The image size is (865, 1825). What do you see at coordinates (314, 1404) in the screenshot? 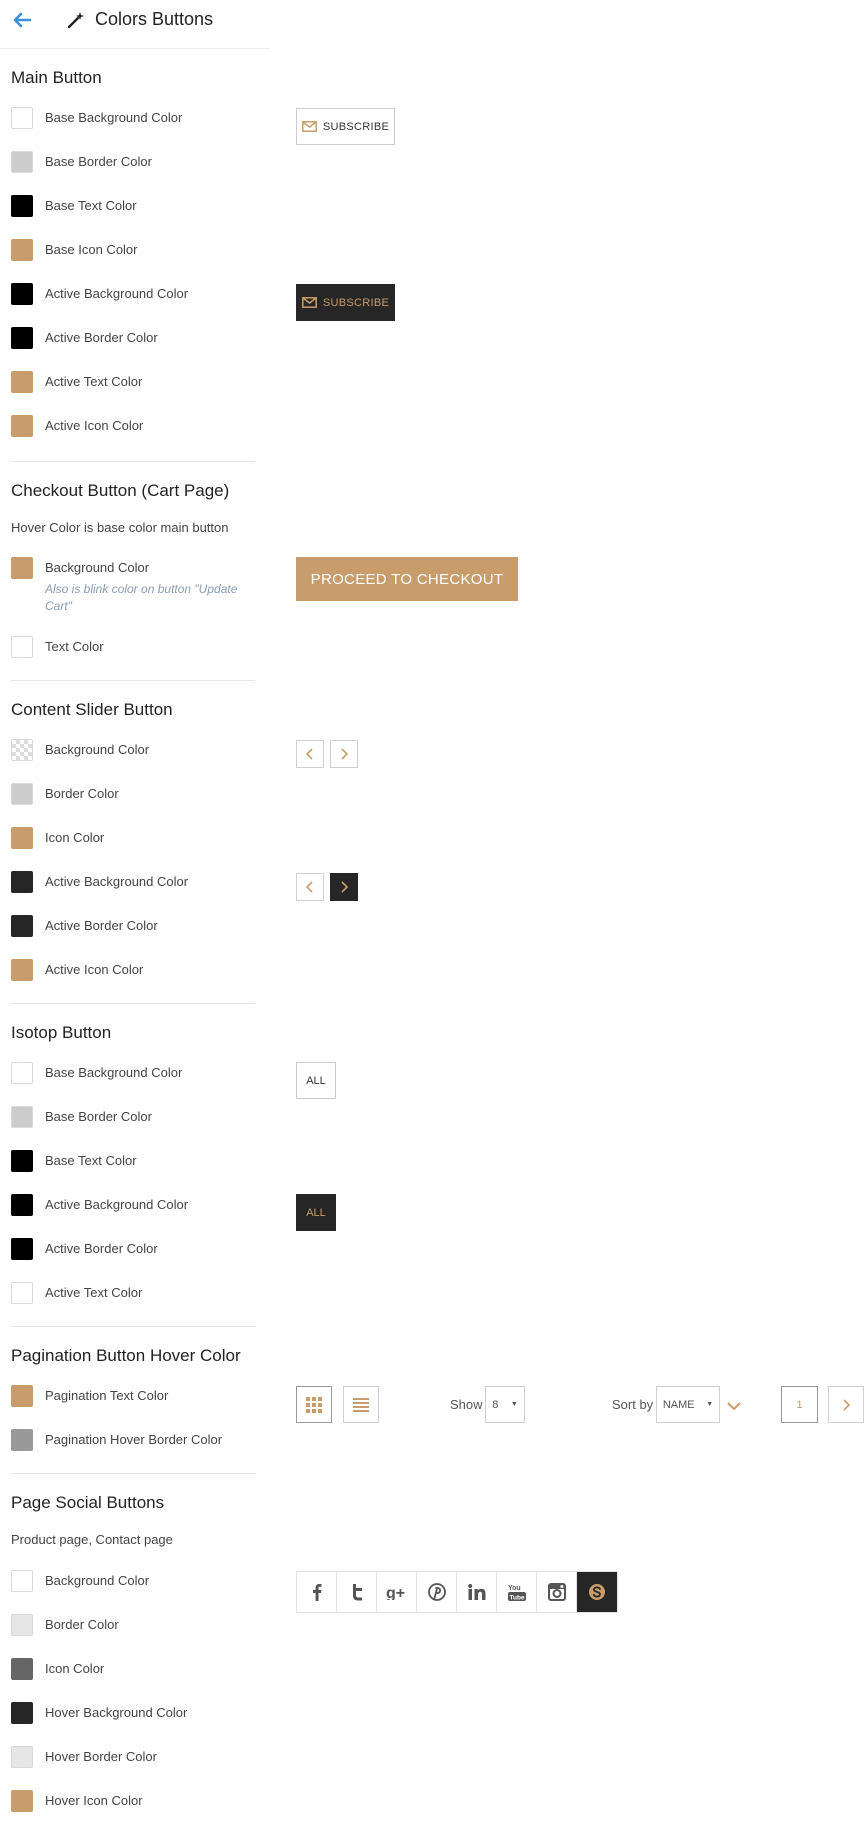
I see `grid-view-button` at bounding box center [314, 1404].